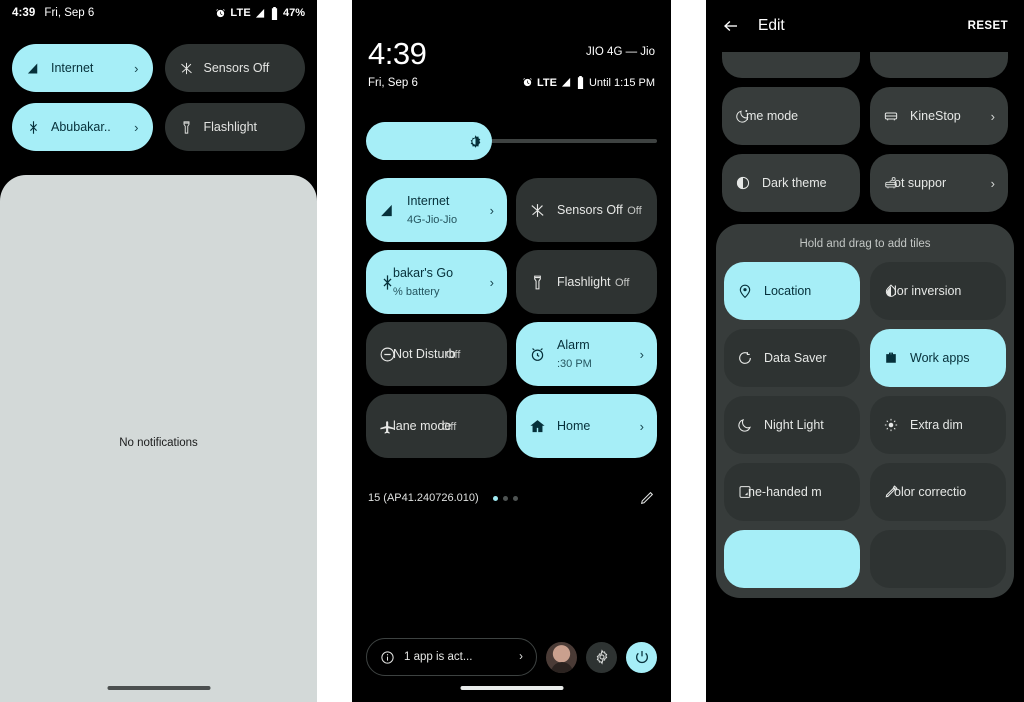 The width and height of the screenshot is (1024, 702). What do you see at coordinates (586, 354) in the screenshot?
I see `tile-alarm: Alarm :30 PM ›` at bounding box center [586, 354].